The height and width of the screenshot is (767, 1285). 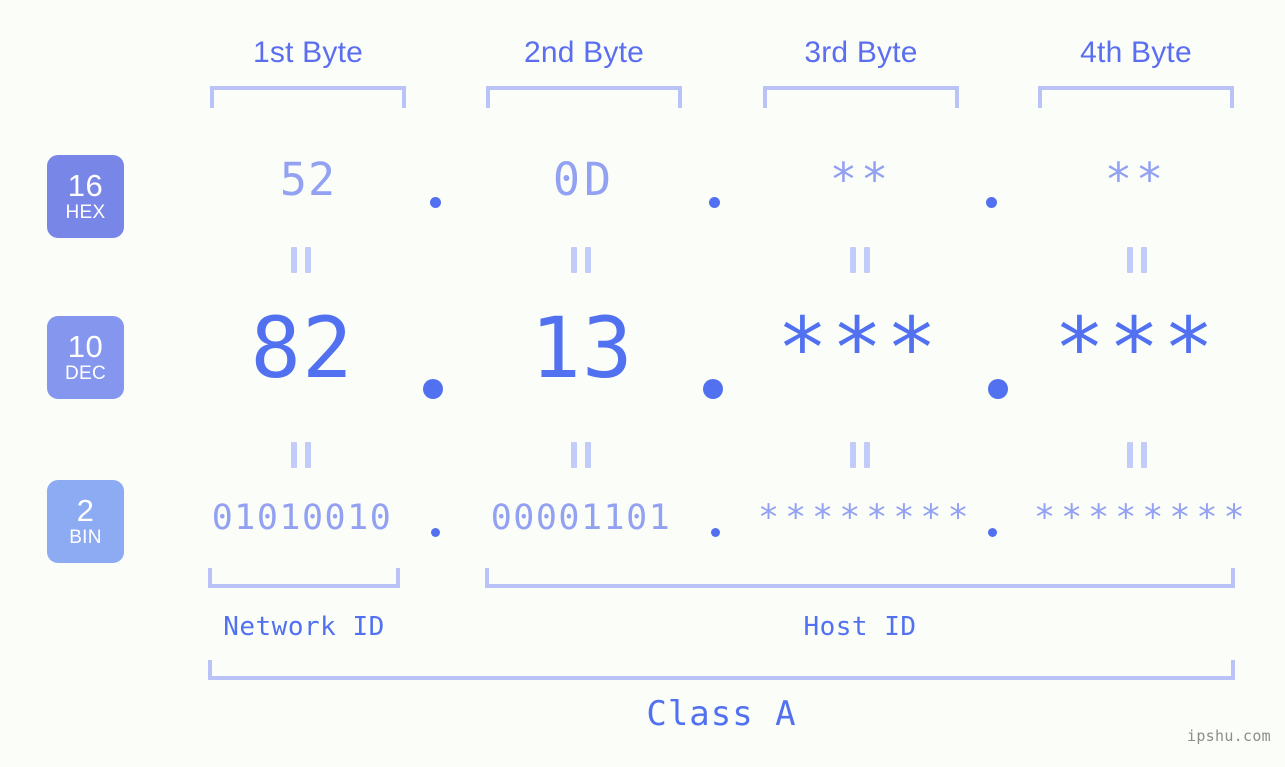 I want to click on base-badge-hex-name: HEX, so click(x=85, y=212).